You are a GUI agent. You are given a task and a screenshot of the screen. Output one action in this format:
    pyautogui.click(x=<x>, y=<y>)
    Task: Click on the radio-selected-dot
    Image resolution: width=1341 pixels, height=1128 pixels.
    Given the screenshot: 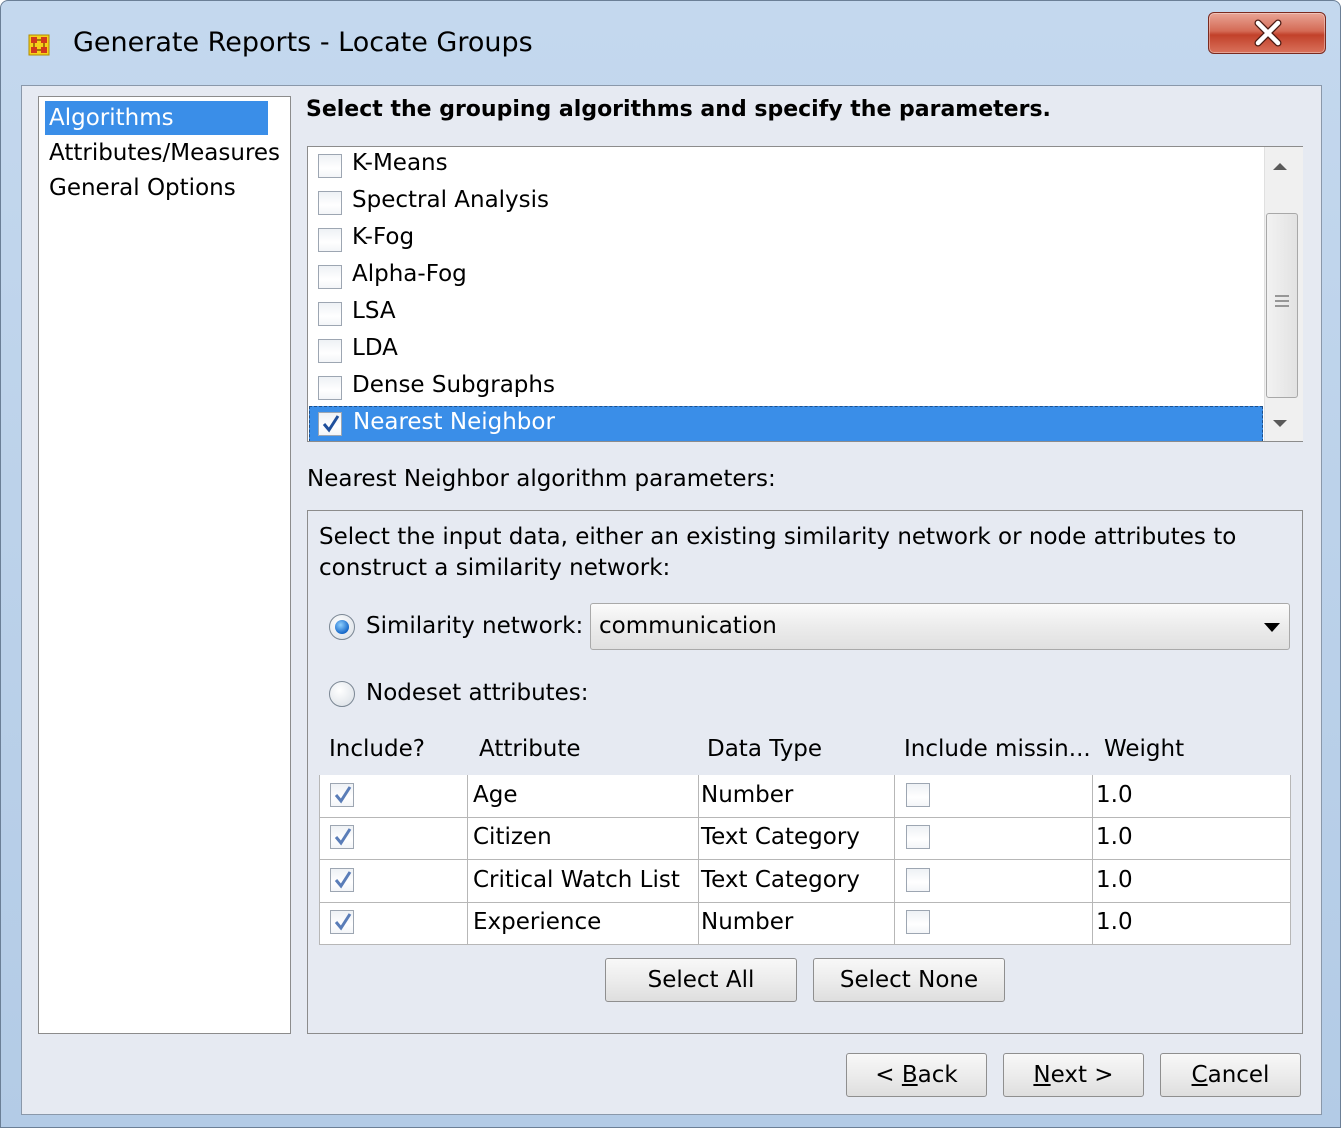 What is the action you would take?
    pyautogui.click(x=342, y=627)
    